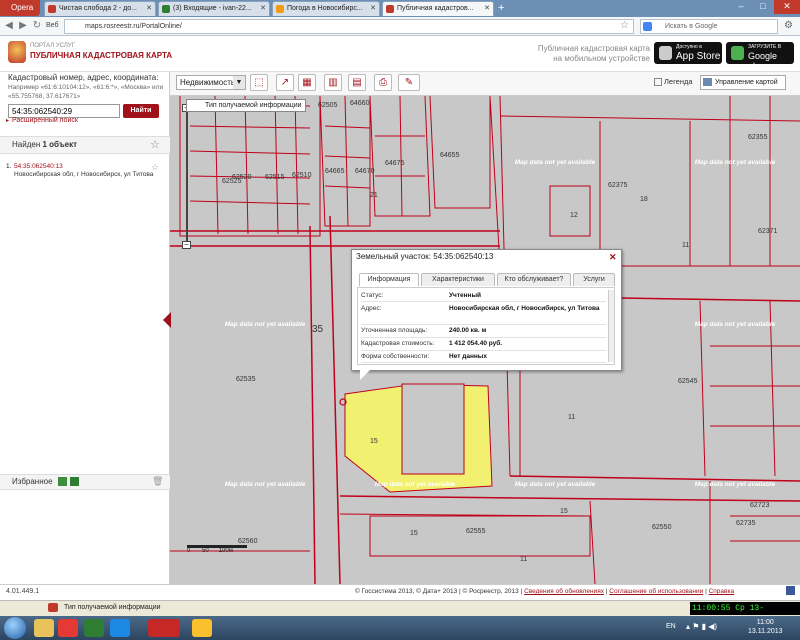  Describe the element at coordinates (618, 185) in the screenshot. I see `parcel-number: 62375` at that location.